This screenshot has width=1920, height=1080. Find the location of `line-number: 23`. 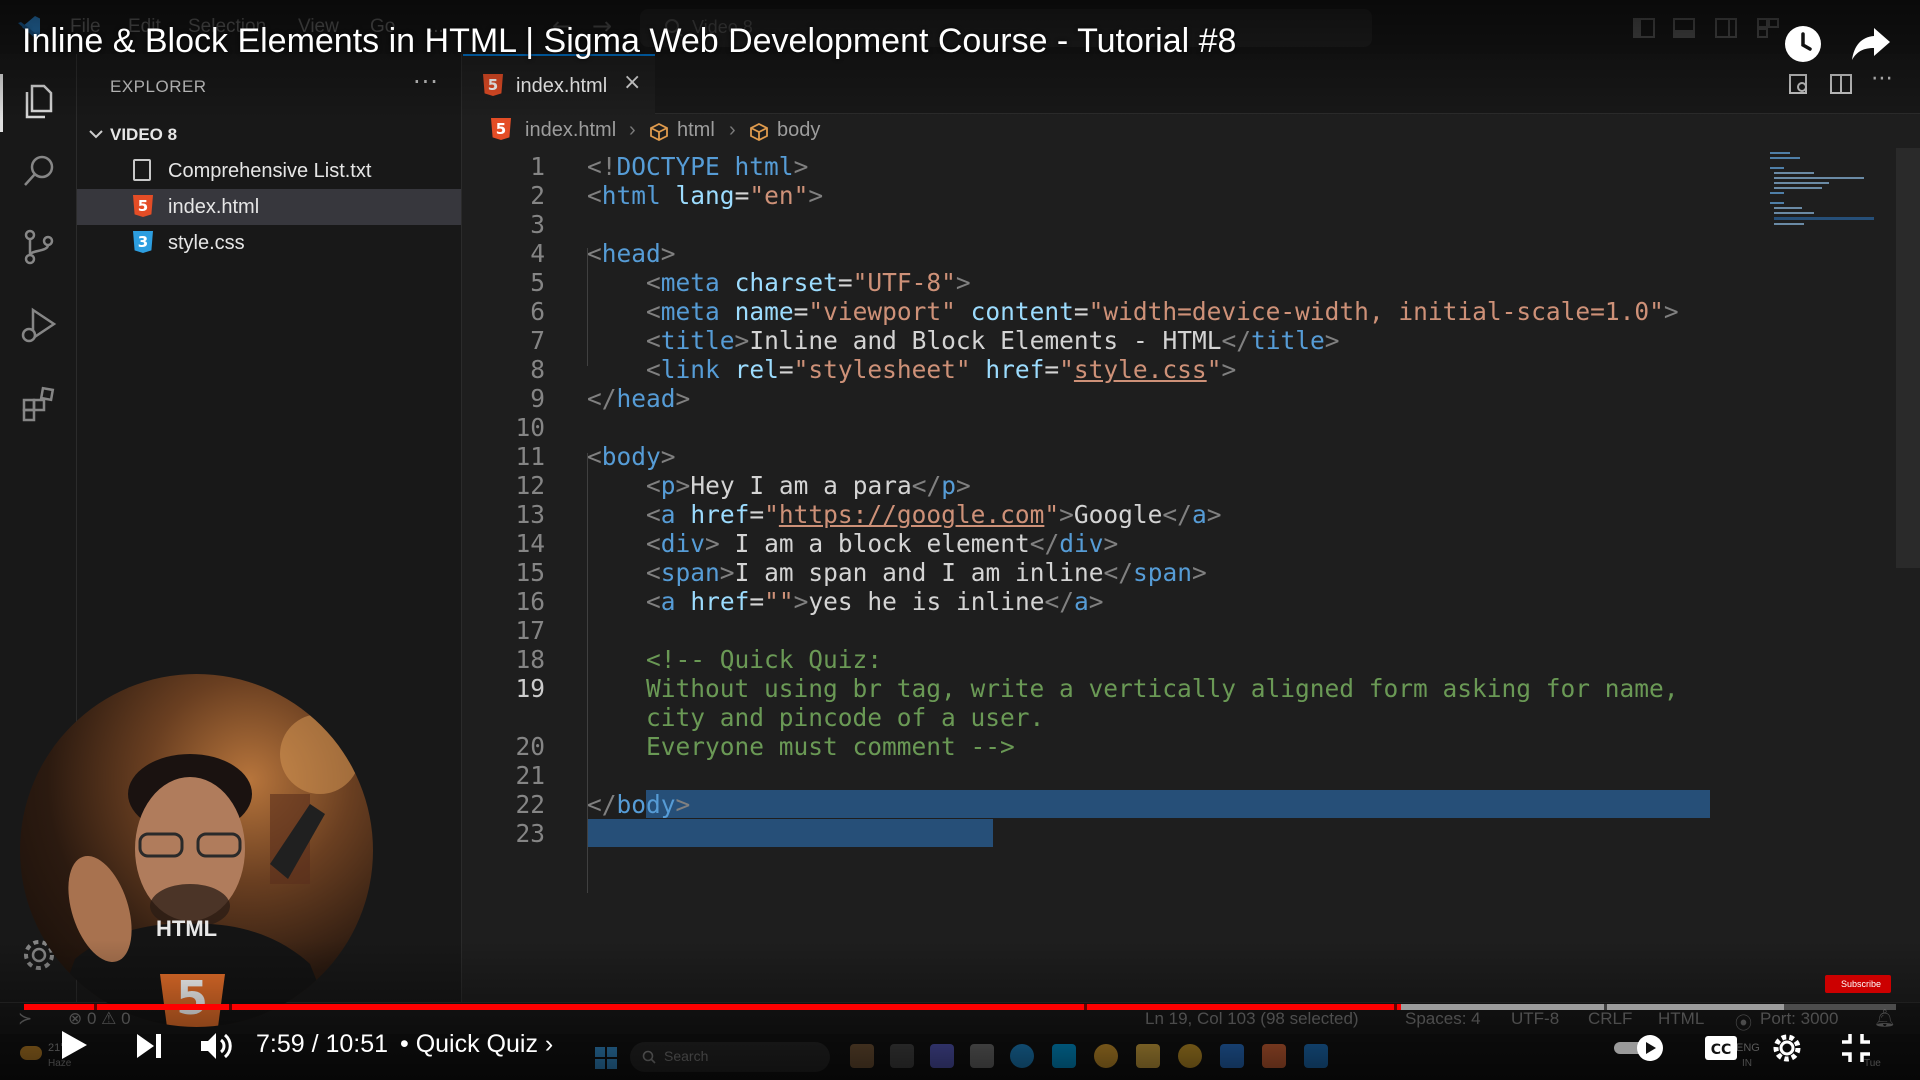

line-number: 23 is located at coordinates (530, 833).